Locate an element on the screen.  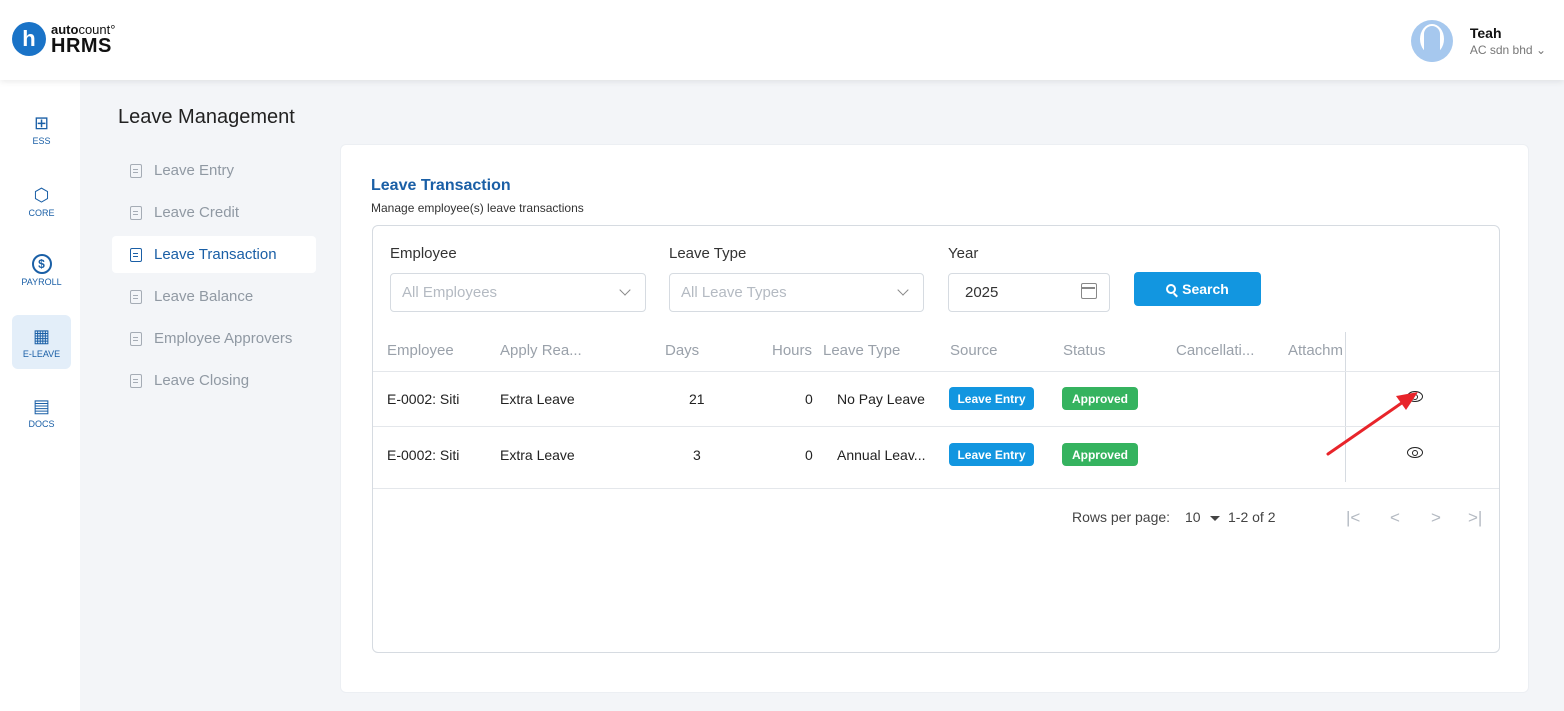
employee-select: All Employees is located at coordinates (518, 292).